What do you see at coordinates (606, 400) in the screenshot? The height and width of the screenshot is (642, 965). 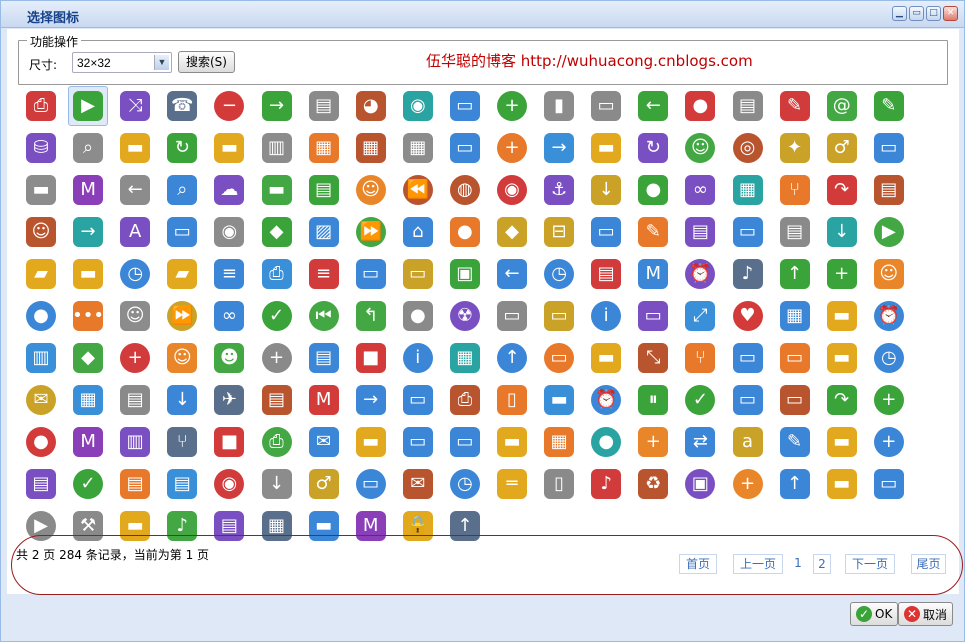 I see `alarm-blue-icon: ⏰` at bounding box center [606, 400].